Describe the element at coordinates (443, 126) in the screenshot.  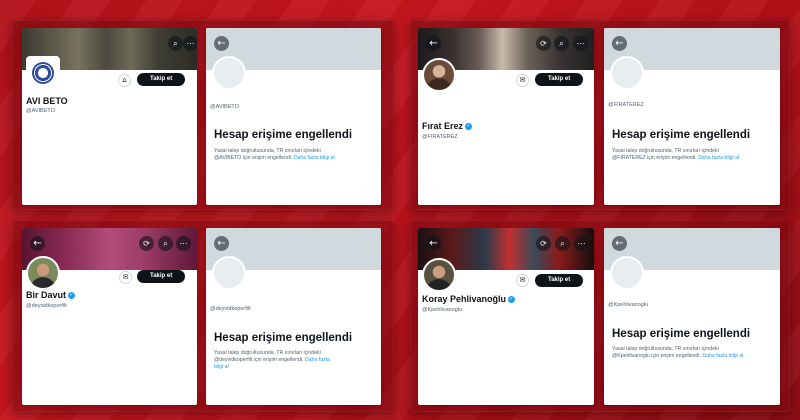
I see `profile-name-text: Fırat Erez` at that location.